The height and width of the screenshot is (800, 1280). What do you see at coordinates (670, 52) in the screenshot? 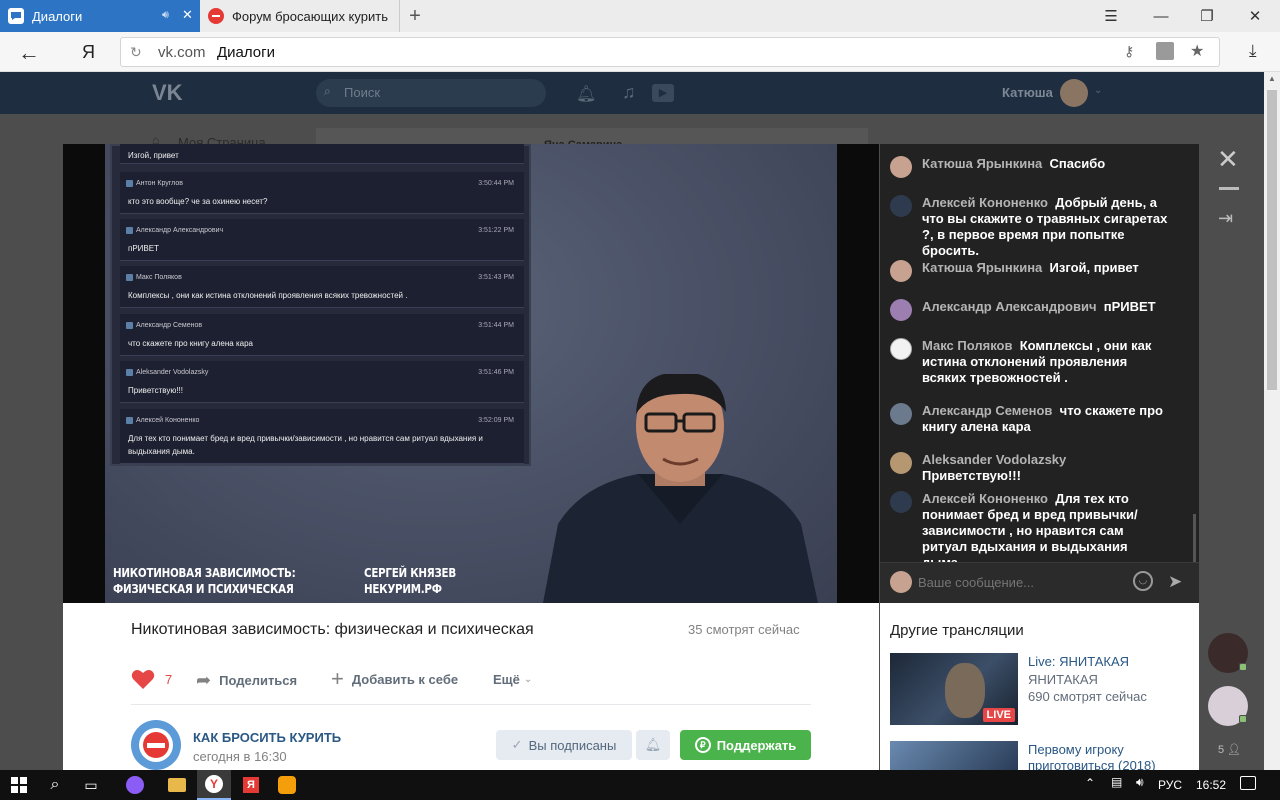
I see `url-field` at bounding box center [670, 52].